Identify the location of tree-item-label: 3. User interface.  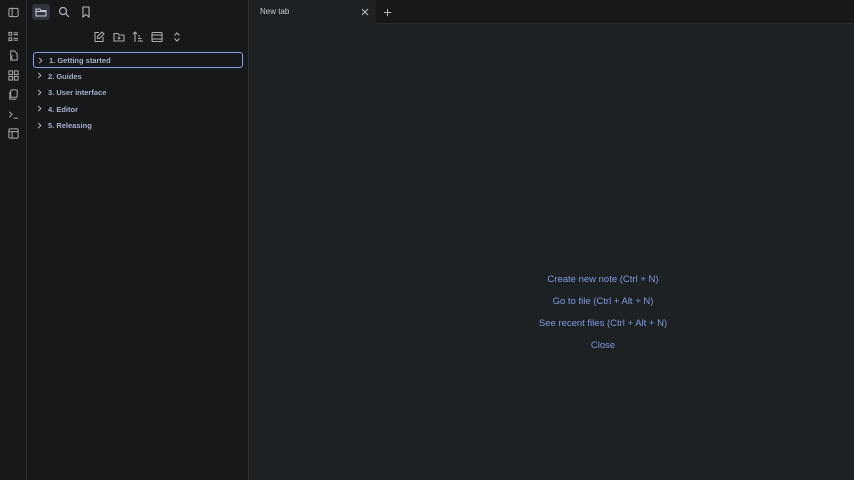
(77, 93).